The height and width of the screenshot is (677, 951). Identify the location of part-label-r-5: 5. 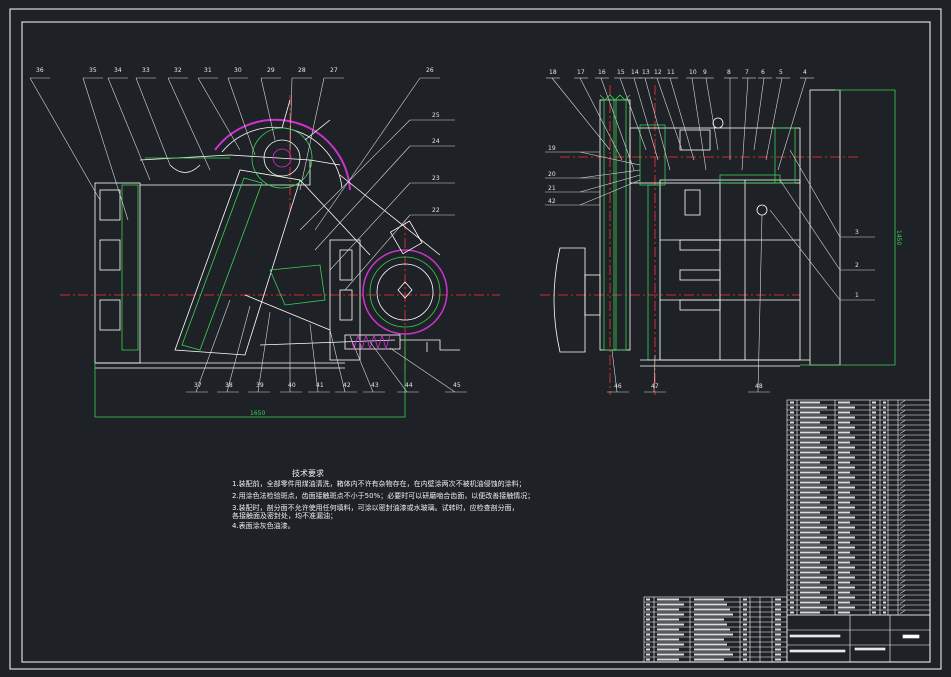
(781, 72).